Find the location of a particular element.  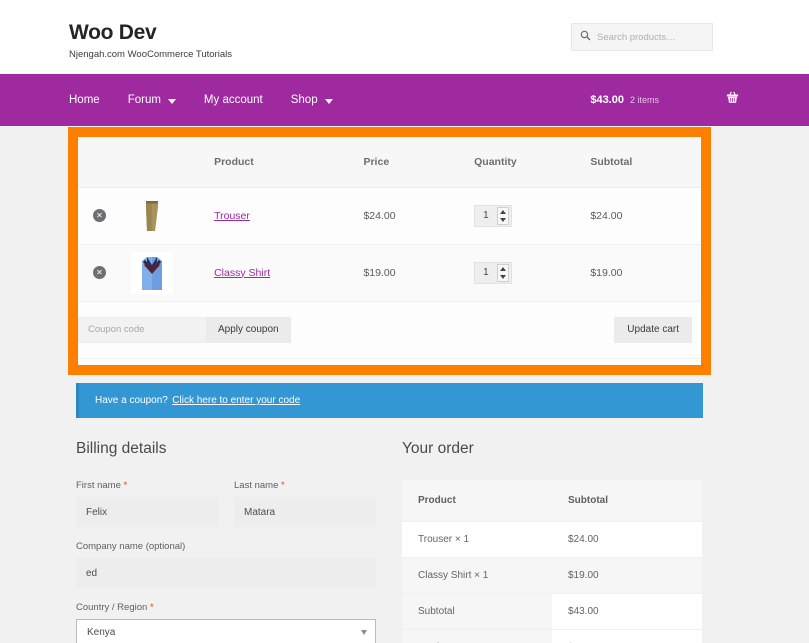

cart-cell-price: $19.00 is located at coordinates (419, 273).